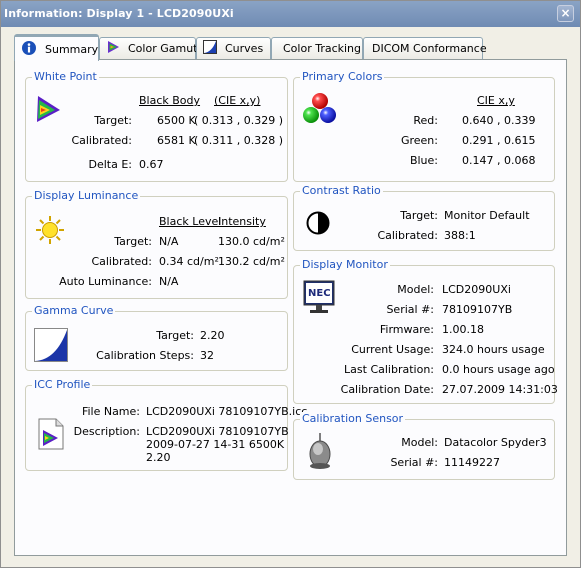  What do you see at coordinates (493, 349) in the screenshot?
I see `value: 324.0 hours usage` at bounding box center [493, 349].